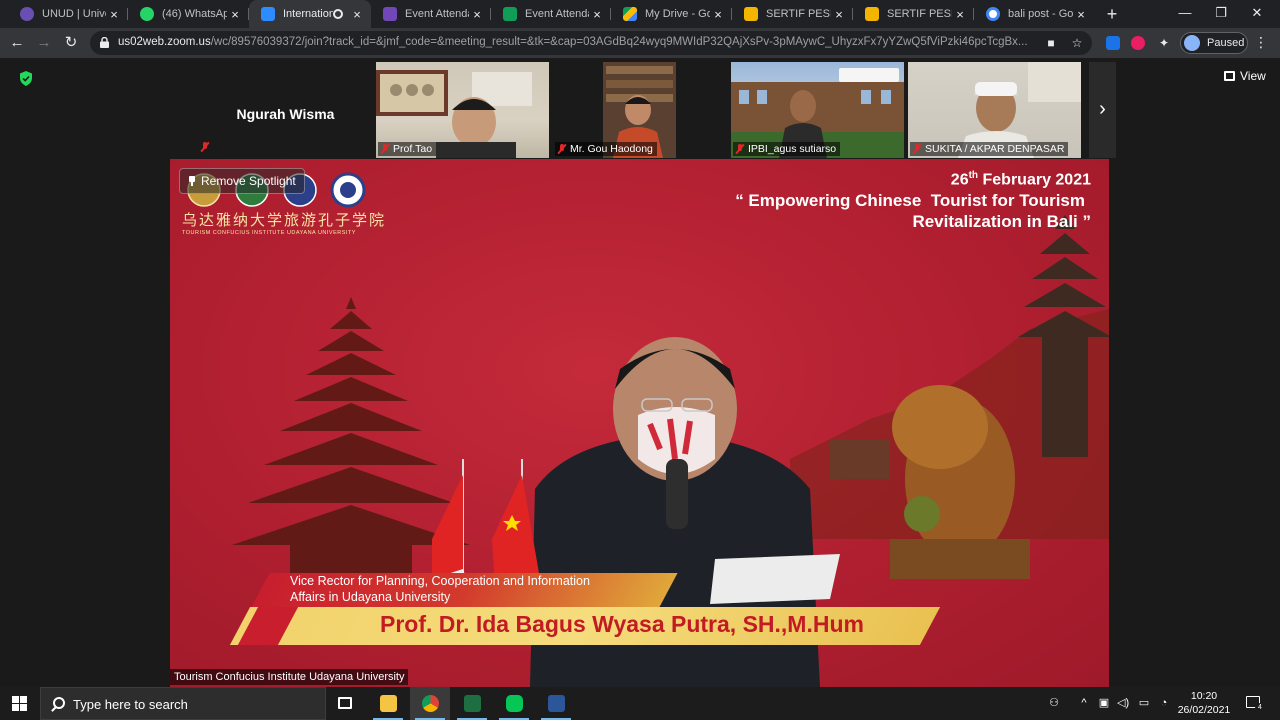 This screenshot has width=1280, height=720. I want to click on taskbar-clock: 10:20 26/02/2021, so click(1204, 703).